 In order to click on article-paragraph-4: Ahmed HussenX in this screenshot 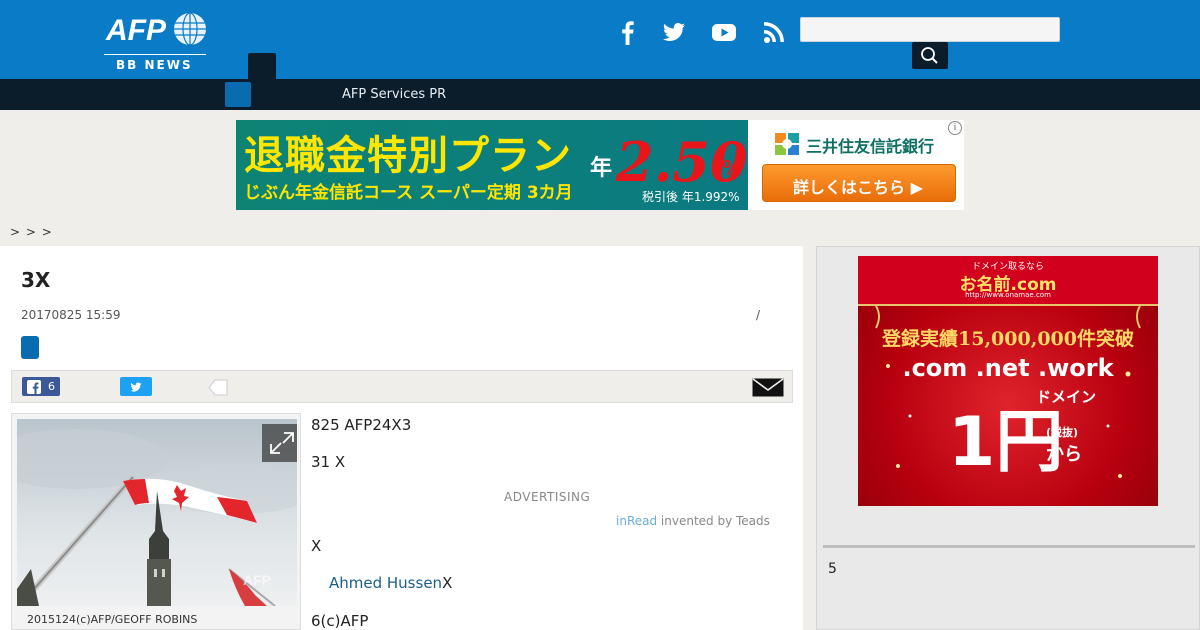, I will do `click(390, 583)`.